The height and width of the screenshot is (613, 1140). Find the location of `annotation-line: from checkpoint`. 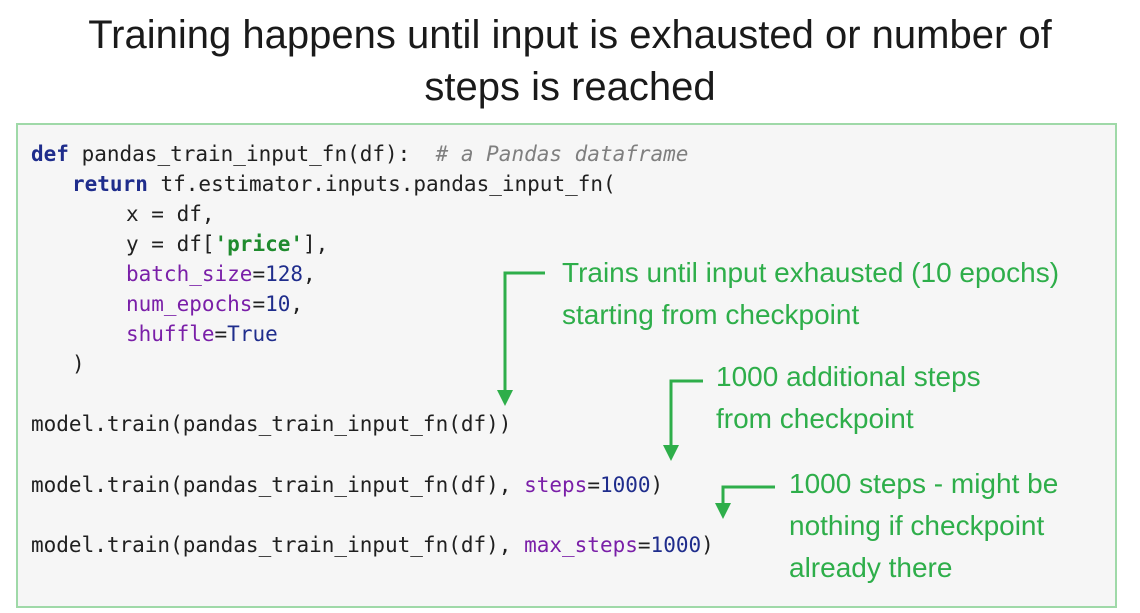

annotation-line: from checkpoint is located at coordinates (815, 418).